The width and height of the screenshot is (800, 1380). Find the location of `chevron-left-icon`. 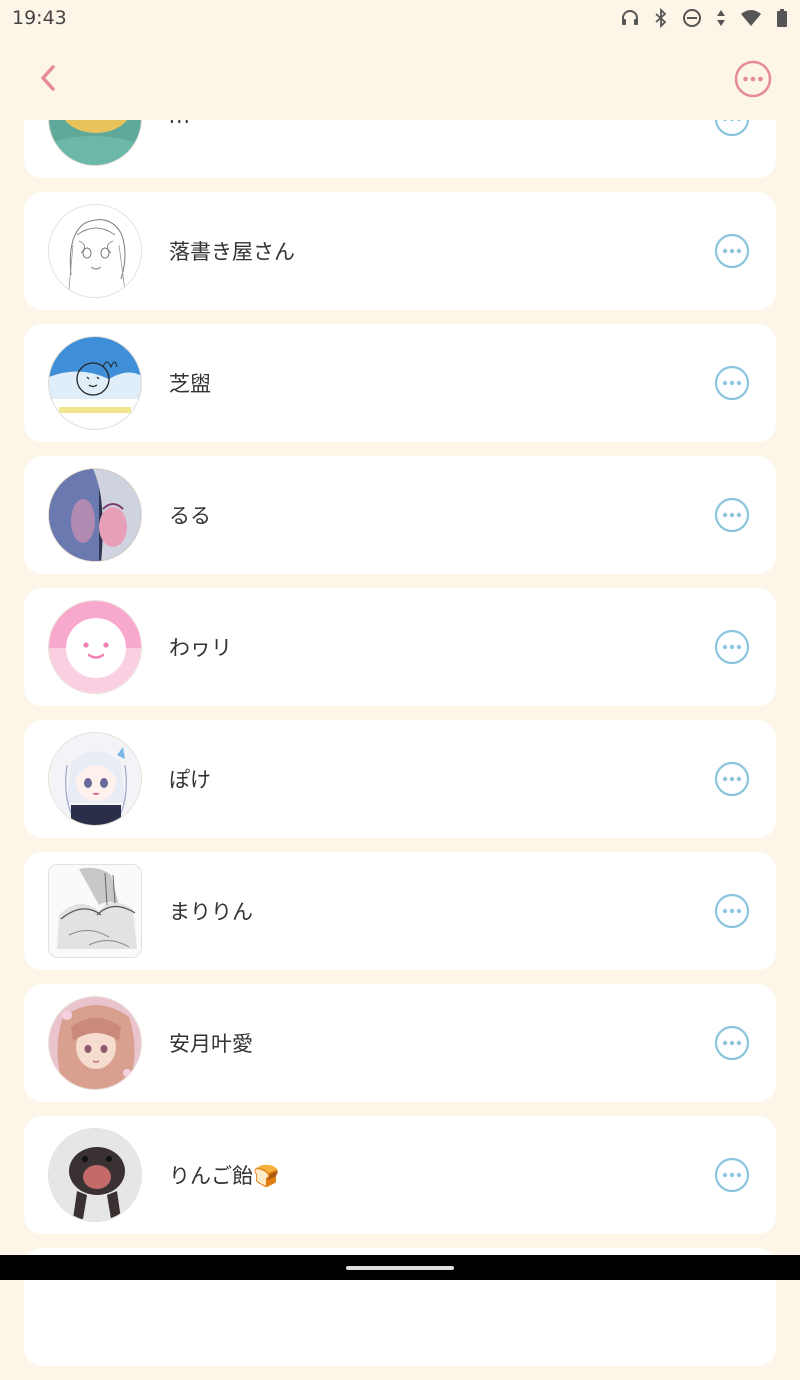

chevron-left-icon is located at coordinates (48, 78).